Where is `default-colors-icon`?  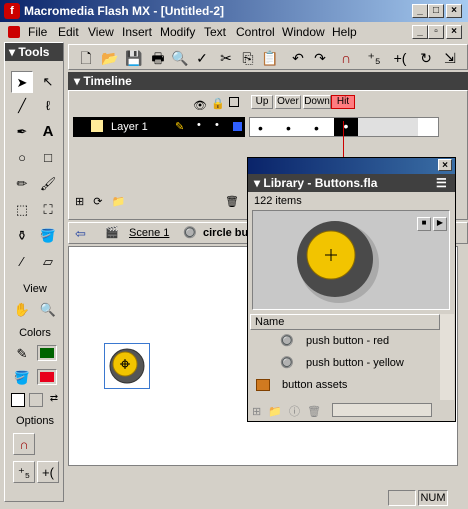 default-colors-icon is located at coordinates (18, 400).